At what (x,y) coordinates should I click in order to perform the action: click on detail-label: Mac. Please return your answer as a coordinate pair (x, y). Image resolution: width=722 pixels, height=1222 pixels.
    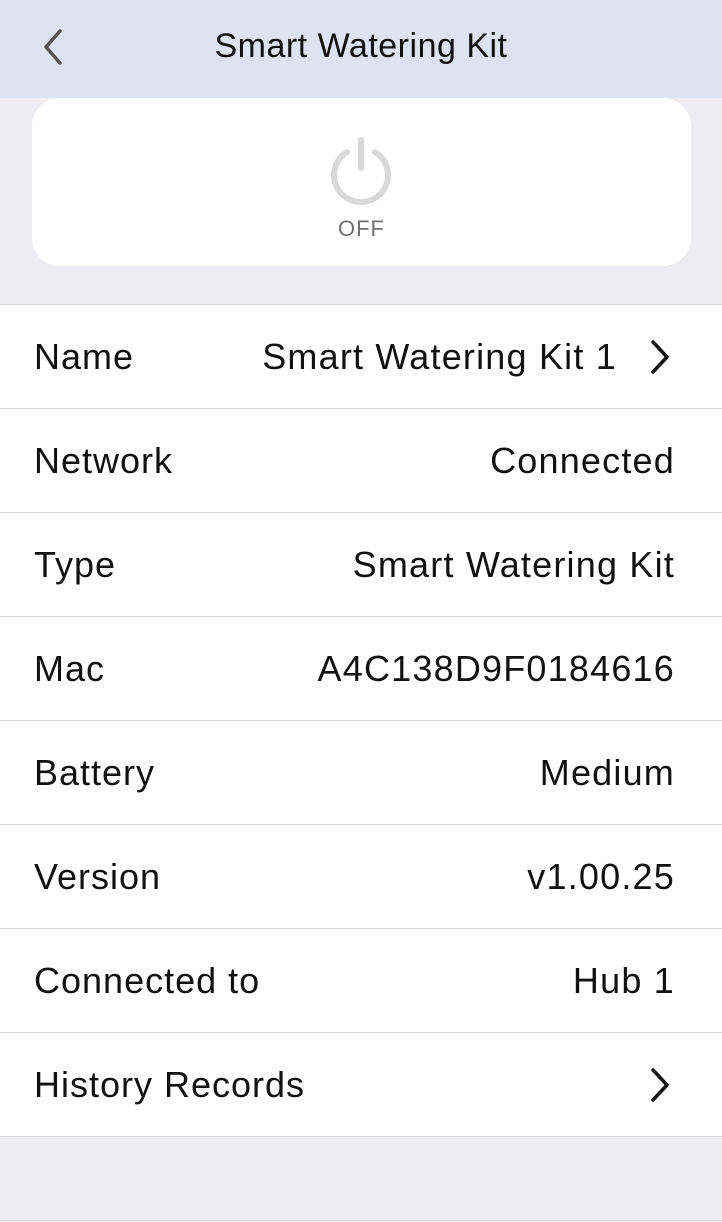
    Looking at the image, I should click on (70, 668).